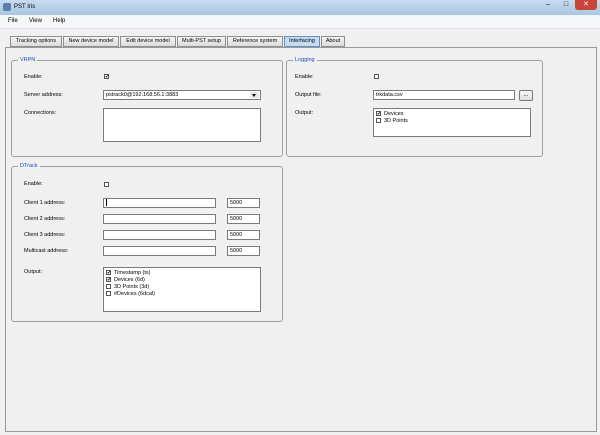 This screenshot has width=600, height=435. What do you see at coordinates (182, 95) in the screenshot?
I see `vrpn-server-dropdown: pstrack0@192.168.56.1:3883` at bounding box center [182, 95].